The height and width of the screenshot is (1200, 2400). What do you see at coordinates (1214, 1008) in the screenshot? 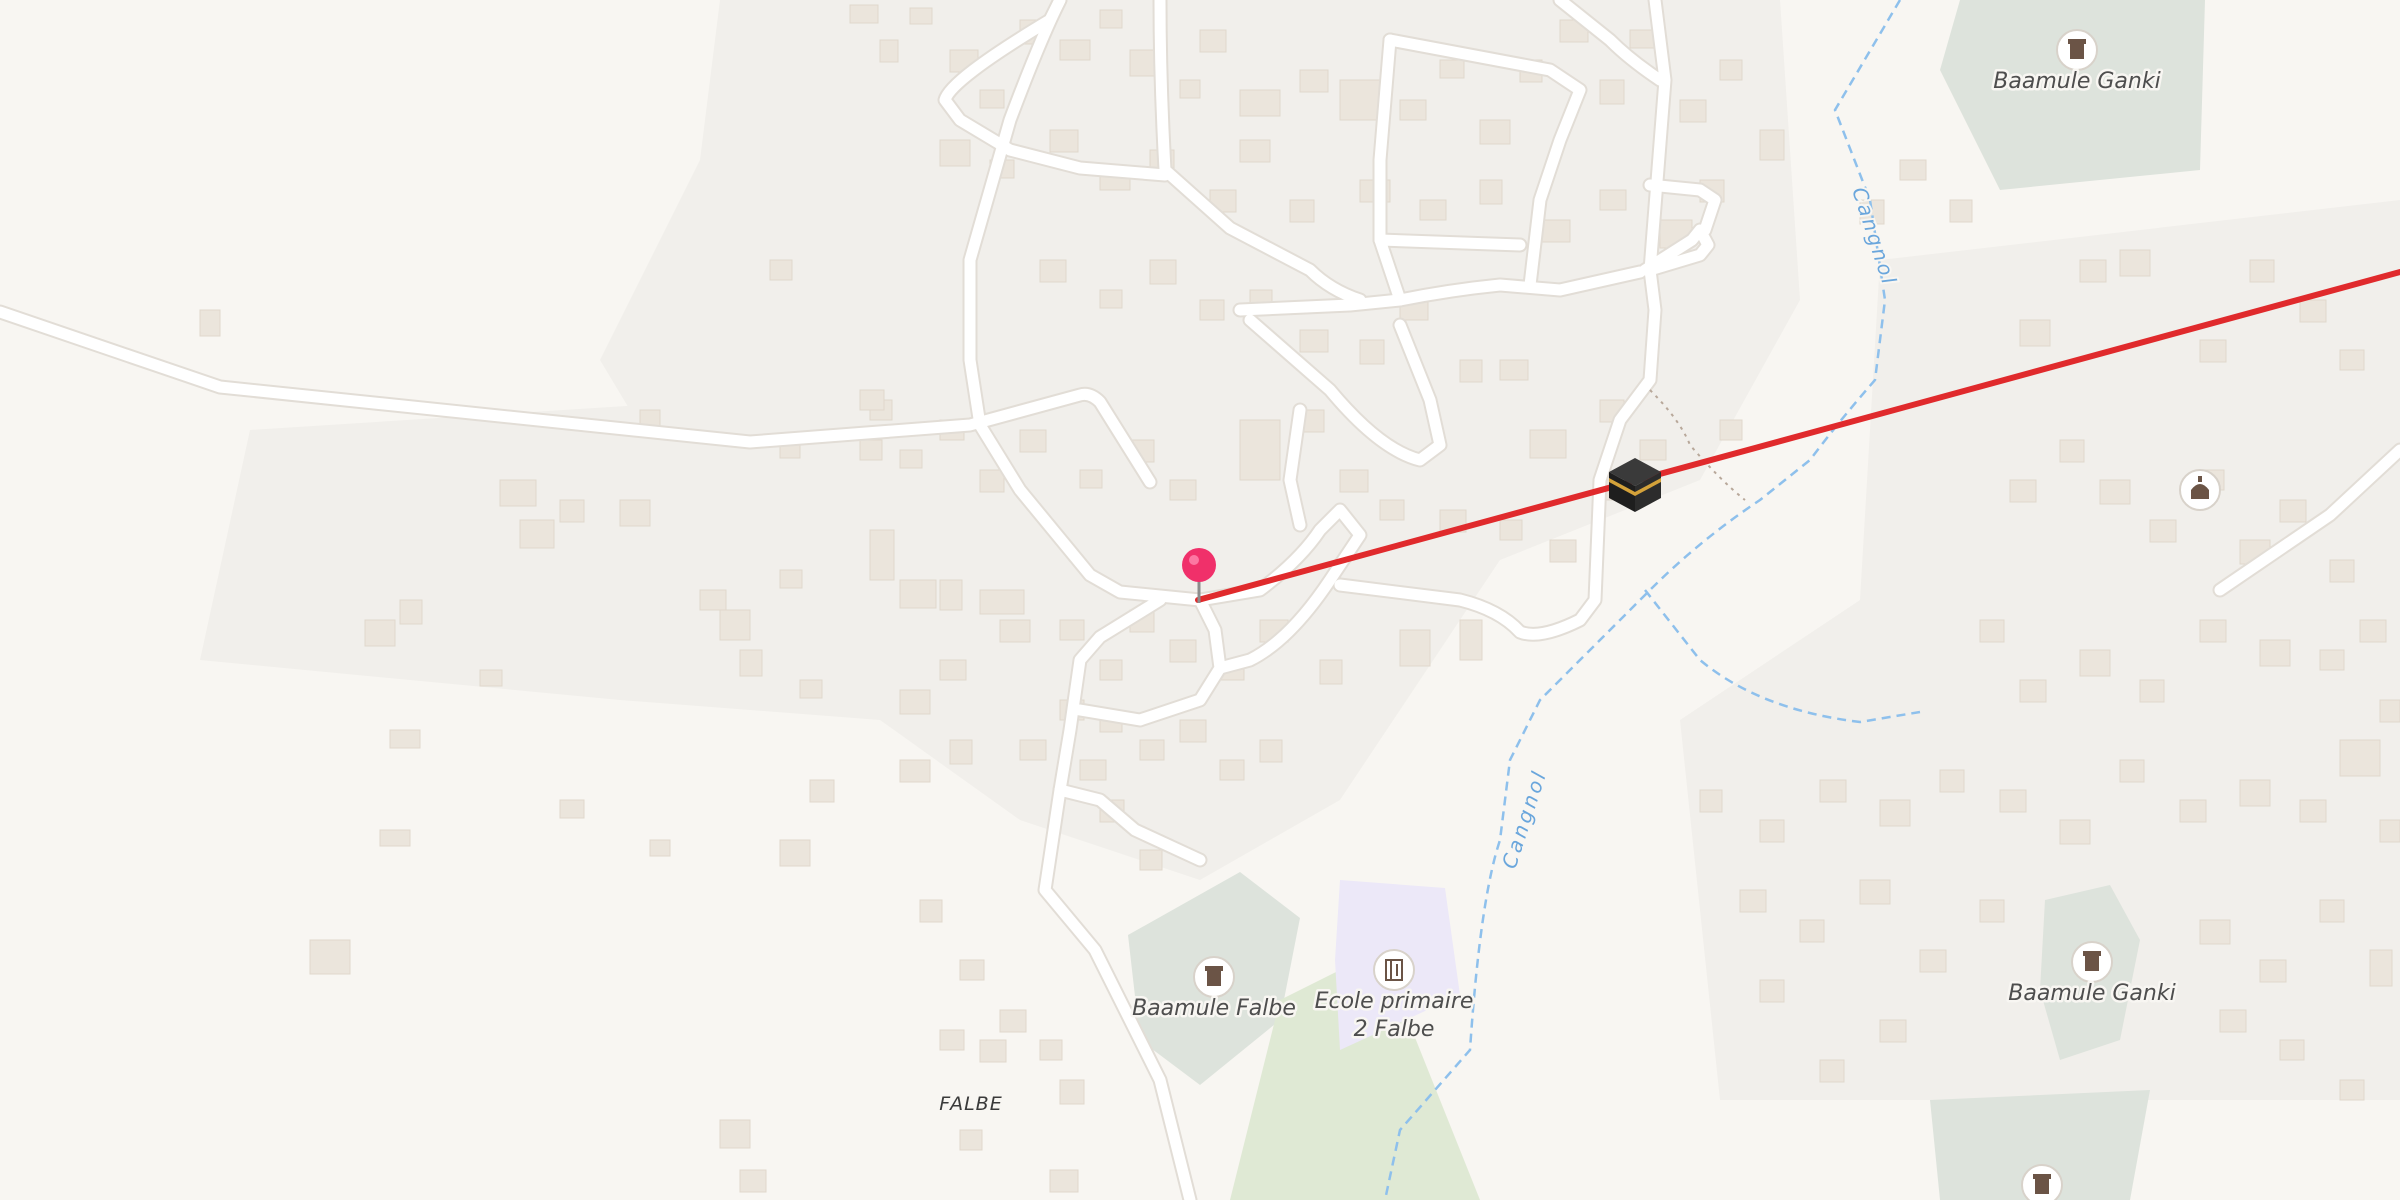
I see `place-label: Baamule Falbe` at bounding box center [1214, 1008].